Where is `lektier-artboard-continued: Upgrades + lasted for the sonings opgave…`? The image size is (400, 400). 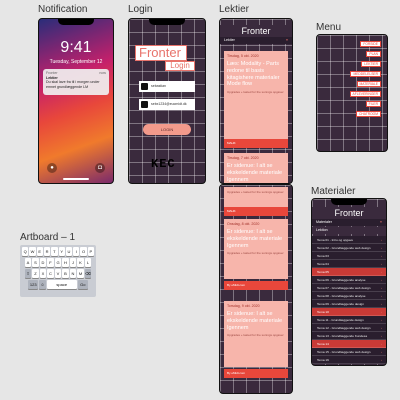
lektier-artboard-continued: Upgrades + lasted for the sonings opgave… is located at coordinates (256, 289).